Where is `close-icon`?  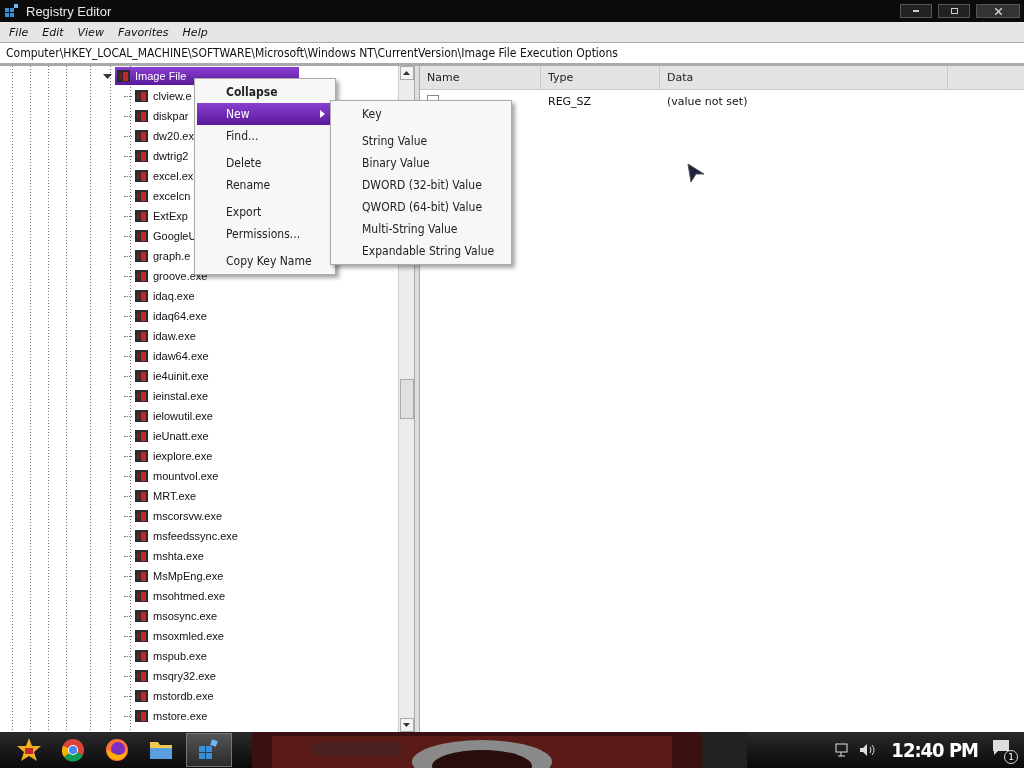 close-icon is located at coordinates (998, 11).